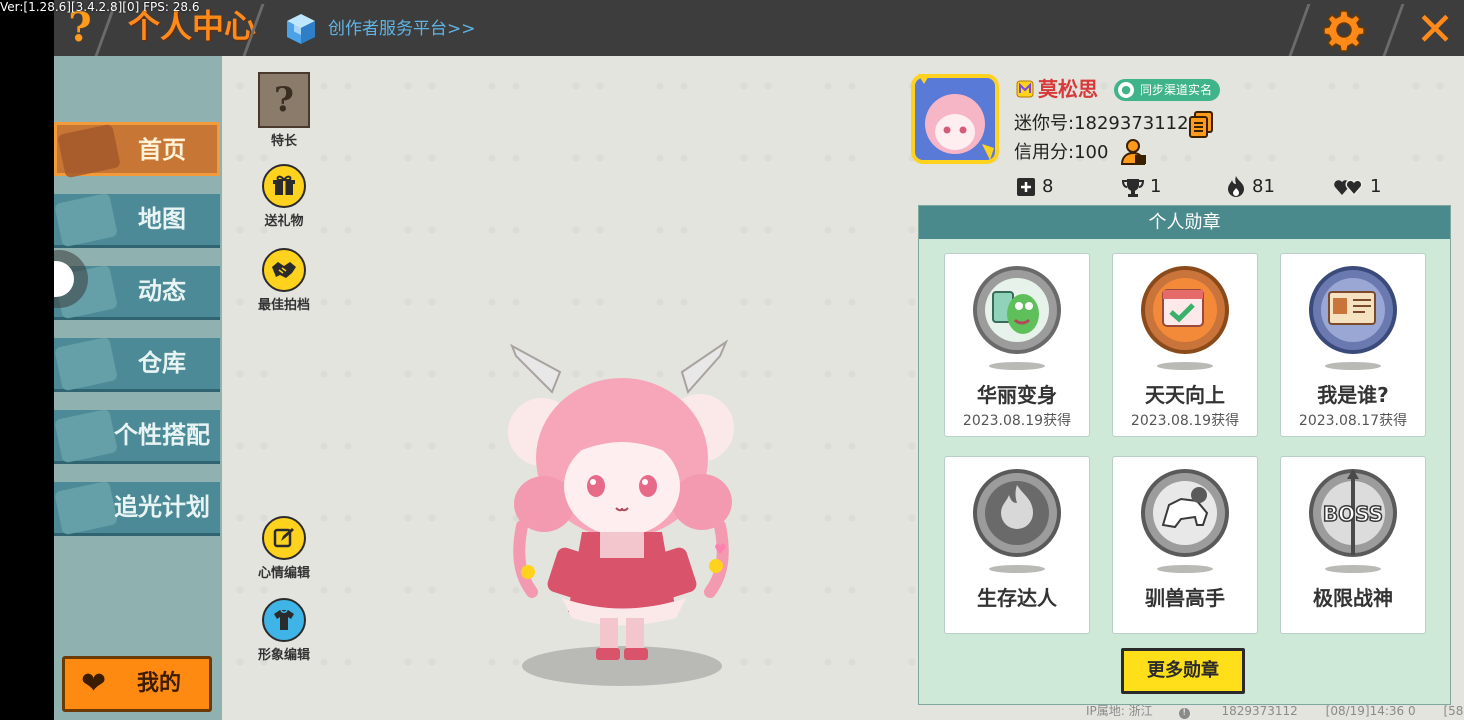  I want to click on ip-location: IP属地: 浙江!, so click(1140, 711).